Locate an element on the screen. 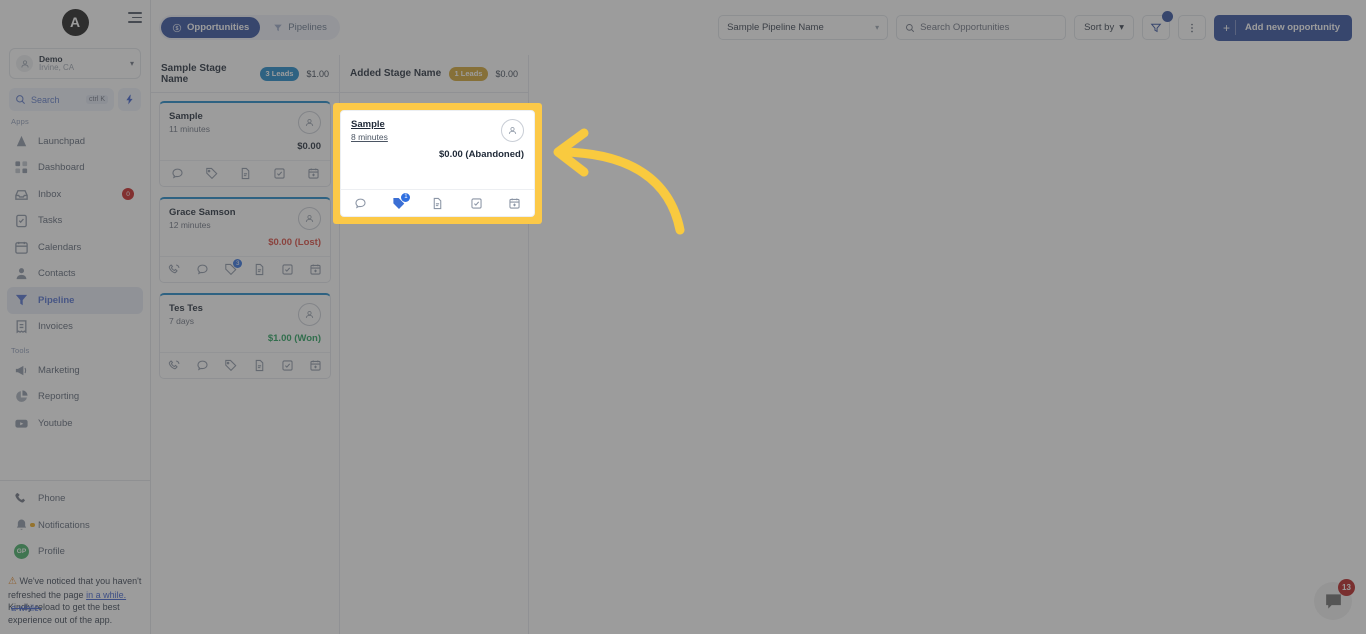 The image size is (1366, 634). sidebar-item-tasks: Tasks is located at coordinates (75, 221).